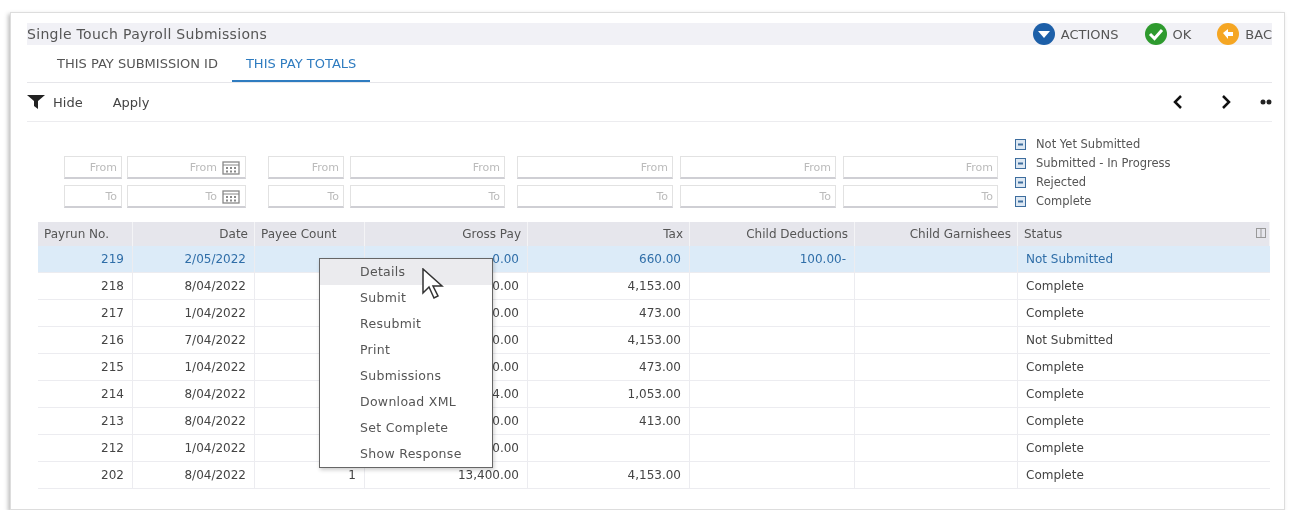  I want to click on menu-item: Resubmit, so click(406, 324).